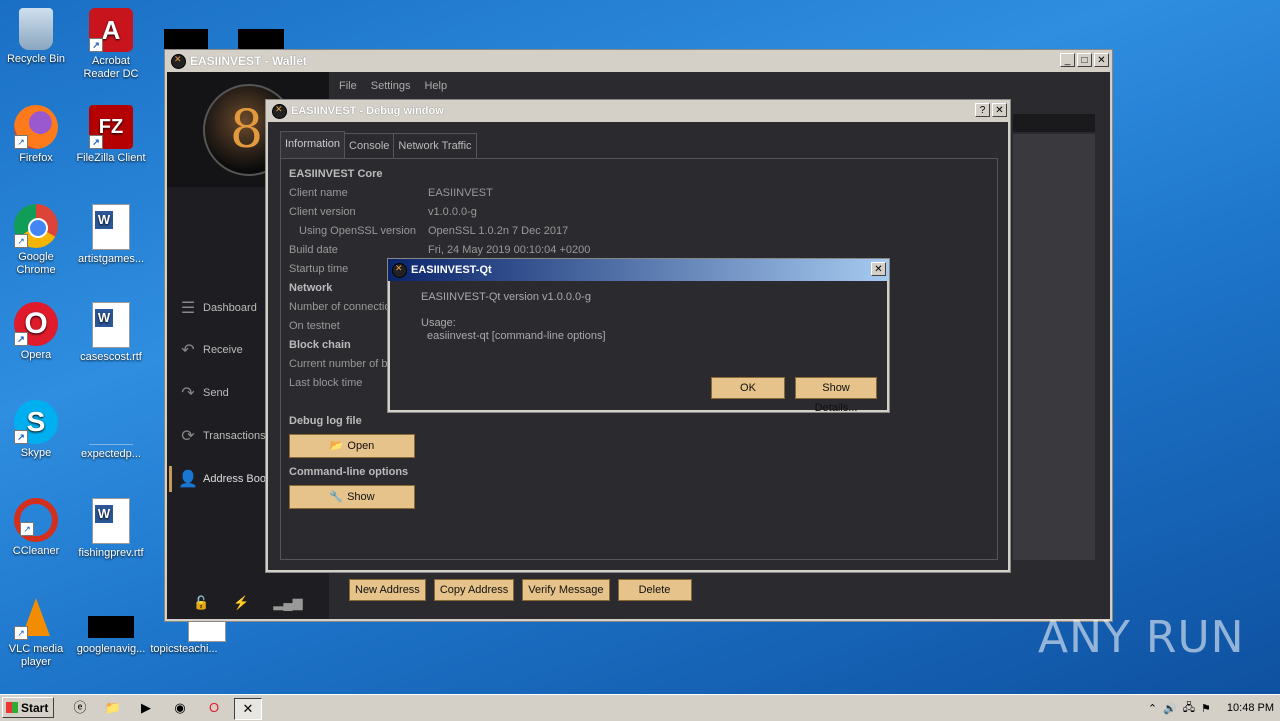 The width and height of the screenshot is (1280, 721). I want to click on last-block-row: Last block time, so click(326, 383).